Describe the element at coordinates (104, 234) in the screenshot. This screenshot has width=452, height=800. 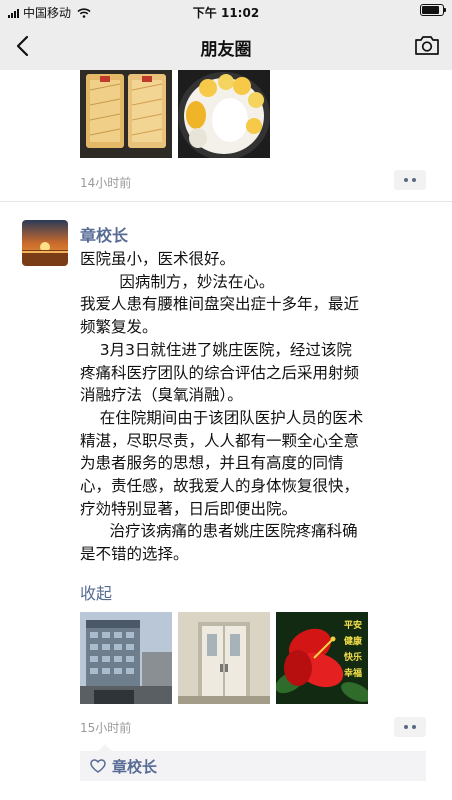
I see `post-author: 章校长` at that location.